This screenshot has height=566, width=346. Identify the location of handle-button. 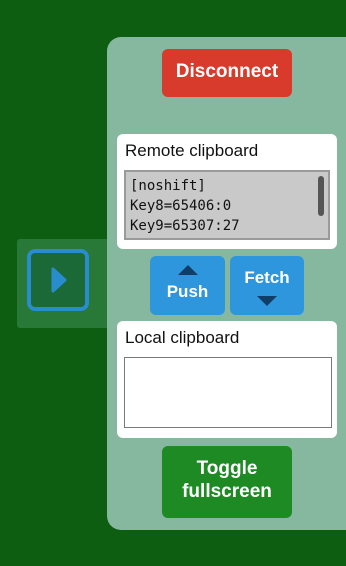
(58, 280).